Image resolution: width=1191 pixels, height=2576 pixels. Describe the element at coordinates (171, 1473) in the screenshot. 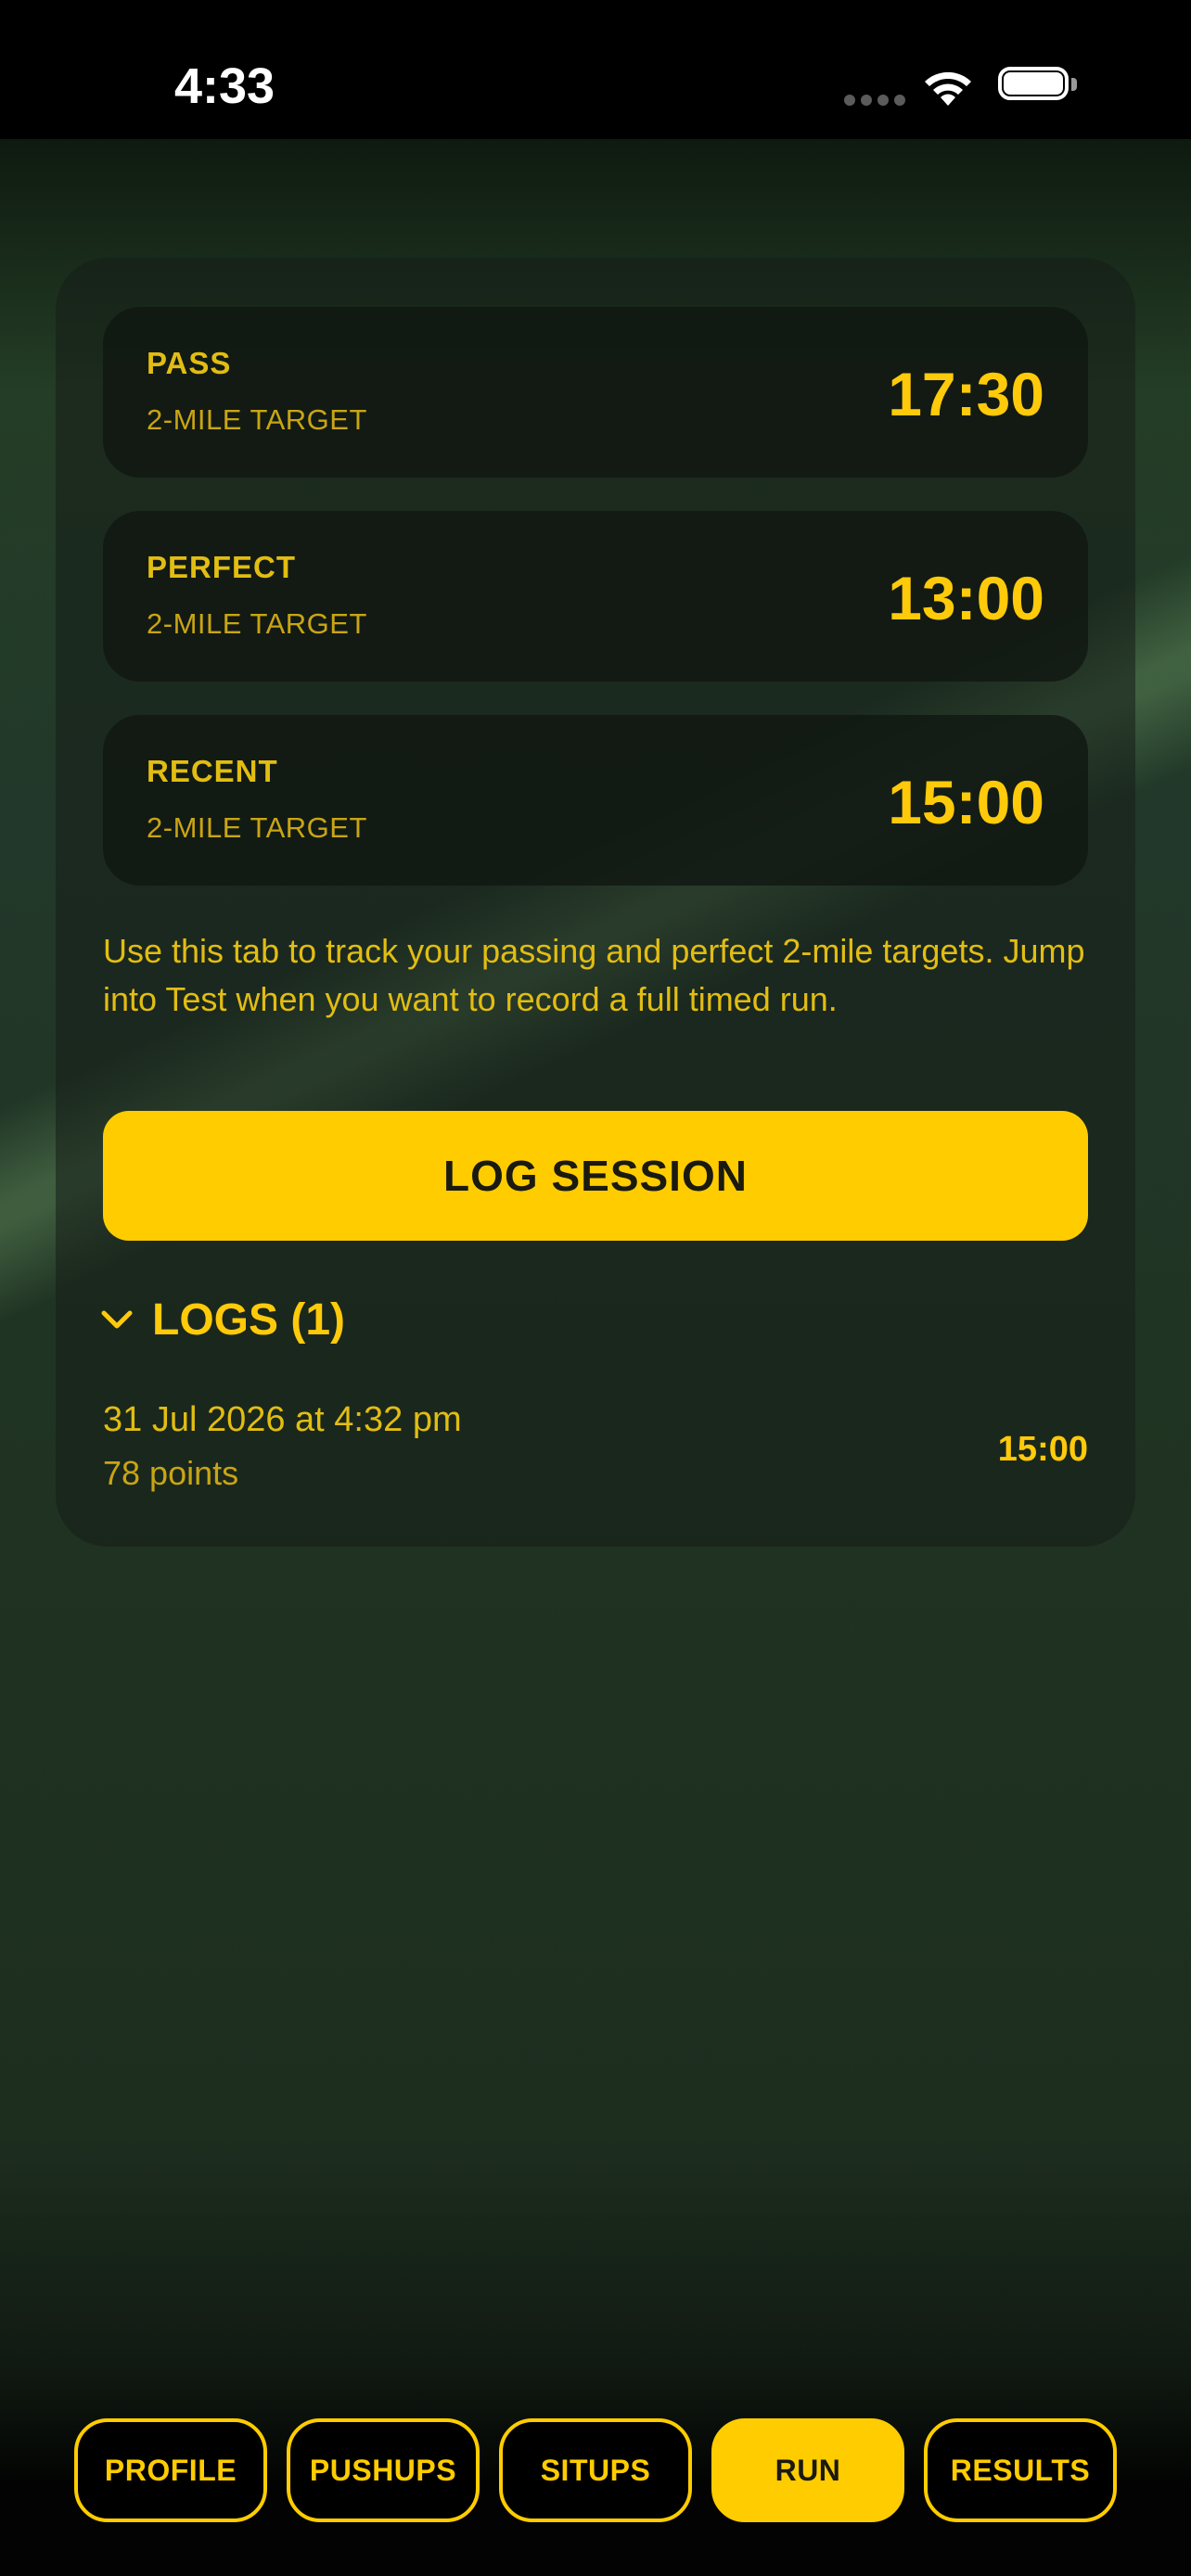

I see `log-entry-points: 78 points` at that location.